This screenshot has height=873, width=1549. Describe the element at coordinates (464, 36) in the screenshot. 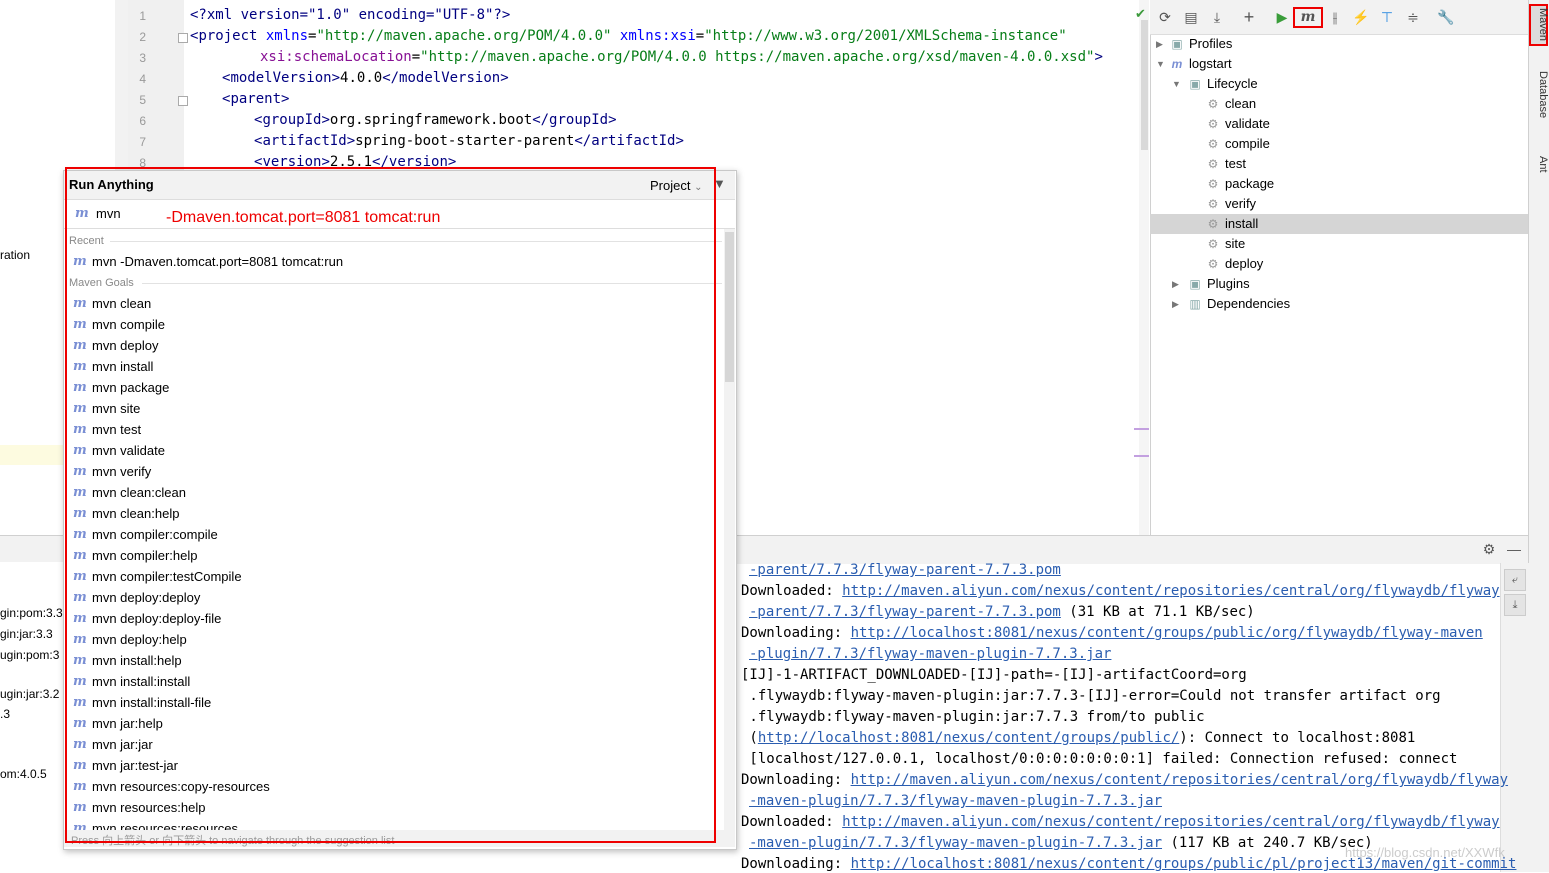

I see `attr-value: "http://maven.apache.org/POM/4.0.0"` at that location.